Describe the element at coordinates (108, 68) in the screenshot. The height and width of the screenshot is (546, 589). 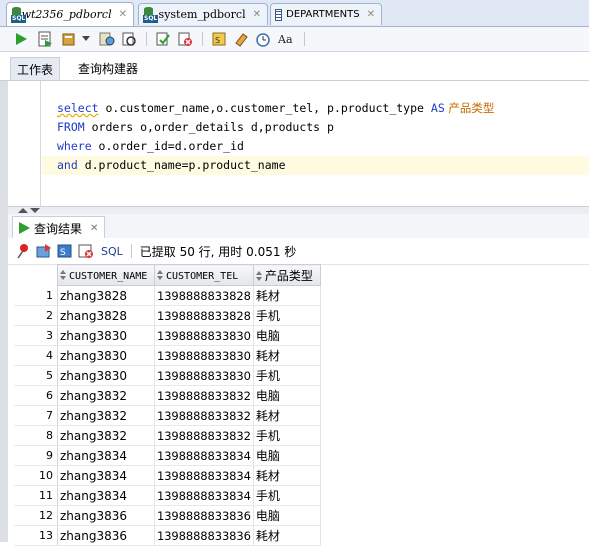
I see `tab-query-builder: 查询构建器` at that location.